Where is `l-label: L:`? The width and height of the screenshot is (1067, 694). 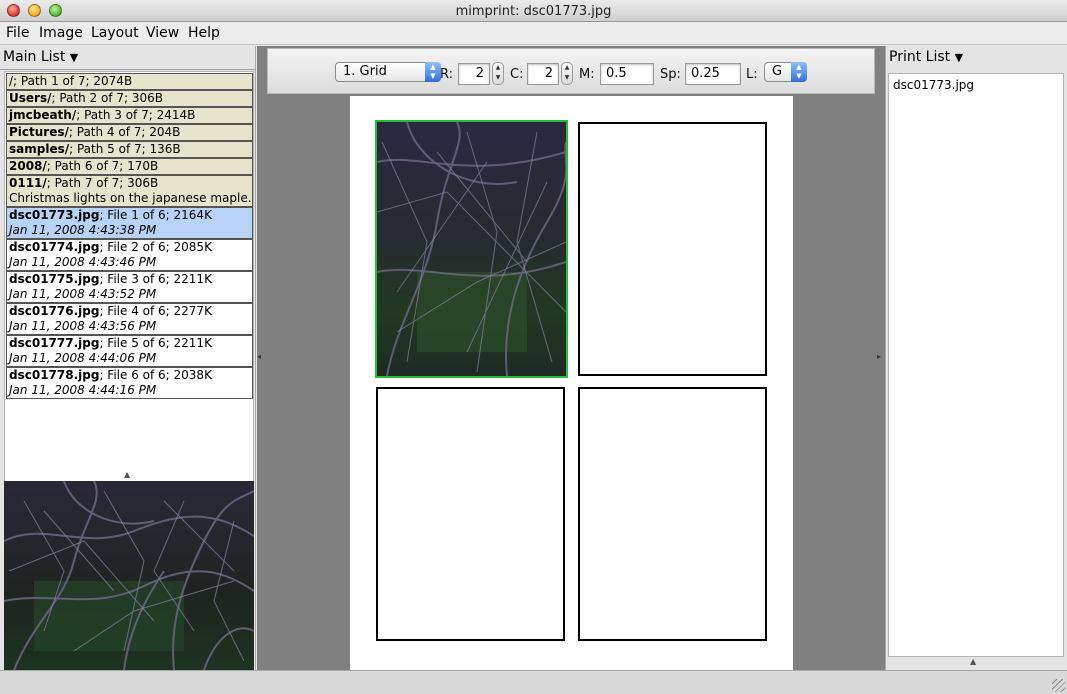 l-label: L: is located at coordinates (752, 74).